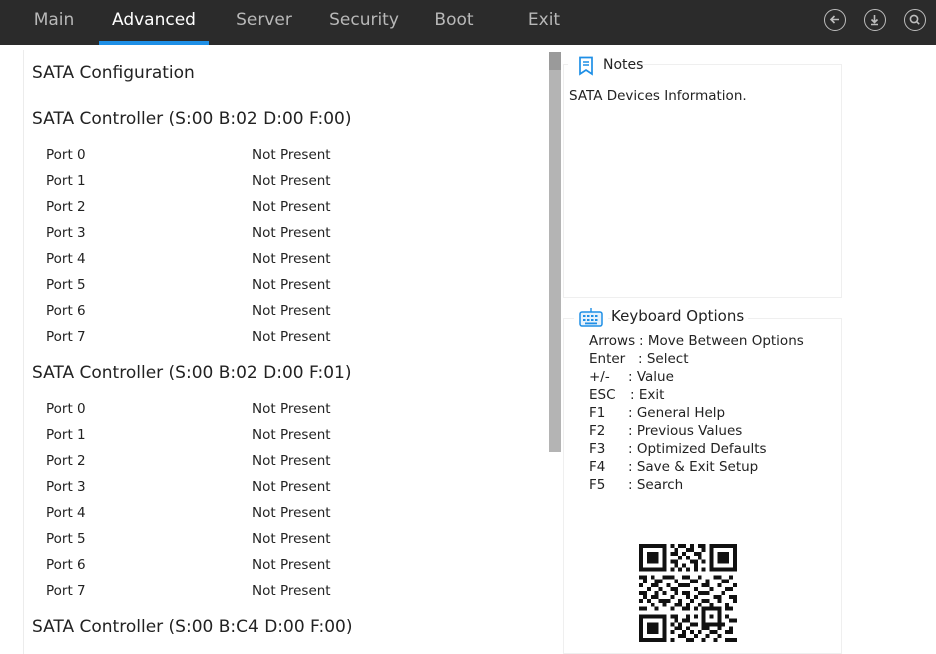 The image size is (936, 654). I want to click on shortcut-desc: : Select, so click(663, 359).